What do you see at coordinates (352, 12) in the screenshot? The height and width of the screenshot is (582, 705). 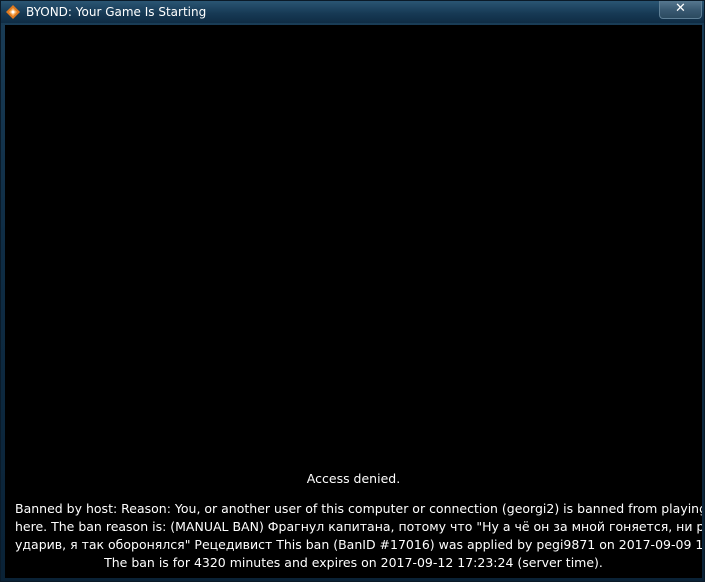 I see `title-bar: BYOND: Your Game Is Starting ✕` at bounding box center [352, 12].